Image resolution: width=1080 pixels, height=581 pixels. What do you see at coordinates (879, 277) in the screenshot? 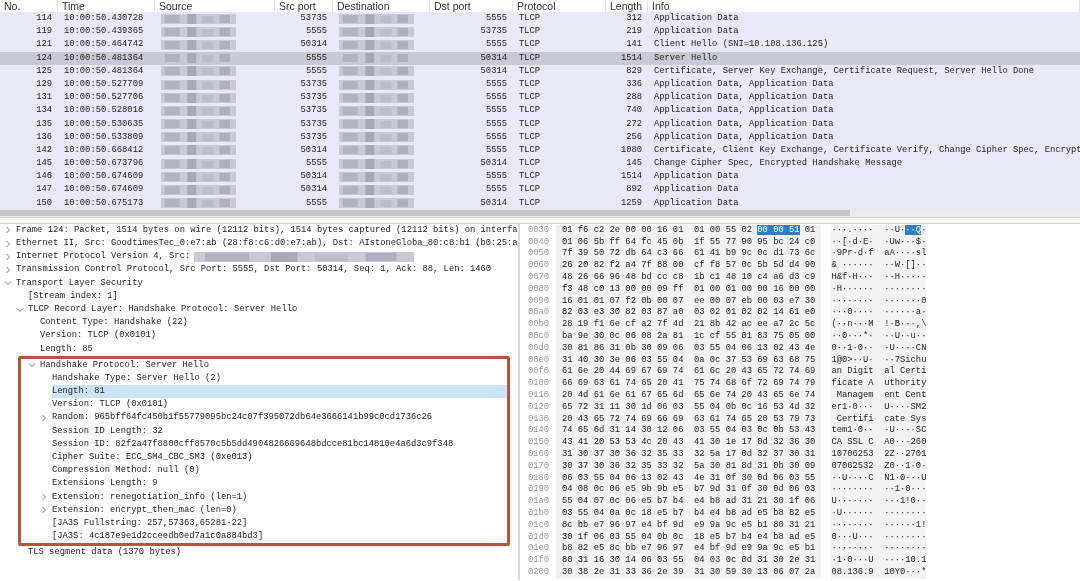
I see `ascii-text: H&f·H··· ··H·····` at bounding box center [879, 277].